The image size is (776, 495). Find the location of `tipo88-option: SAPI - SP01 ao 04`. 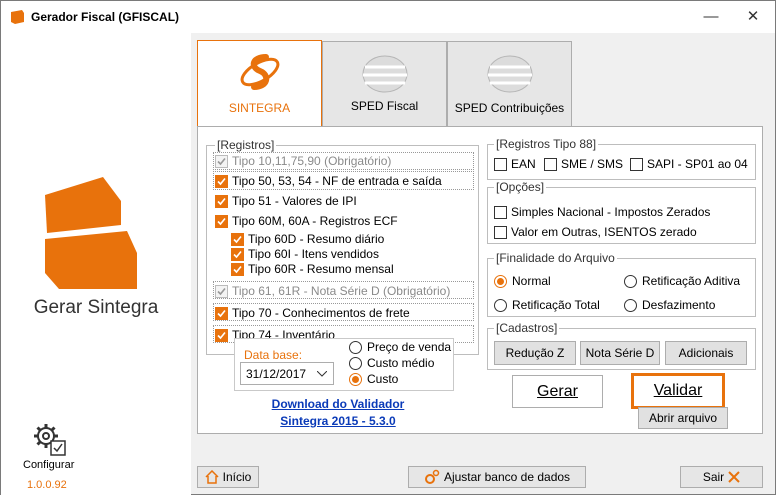

tipo88-option: SAPI - SP01 ao 04 is located at coordinates (689, 164).